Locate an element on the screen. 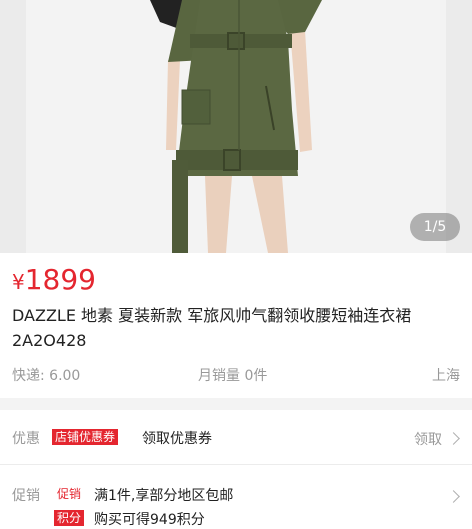  points-text: 购买可得949积分 is located at coordinates (149, 520).